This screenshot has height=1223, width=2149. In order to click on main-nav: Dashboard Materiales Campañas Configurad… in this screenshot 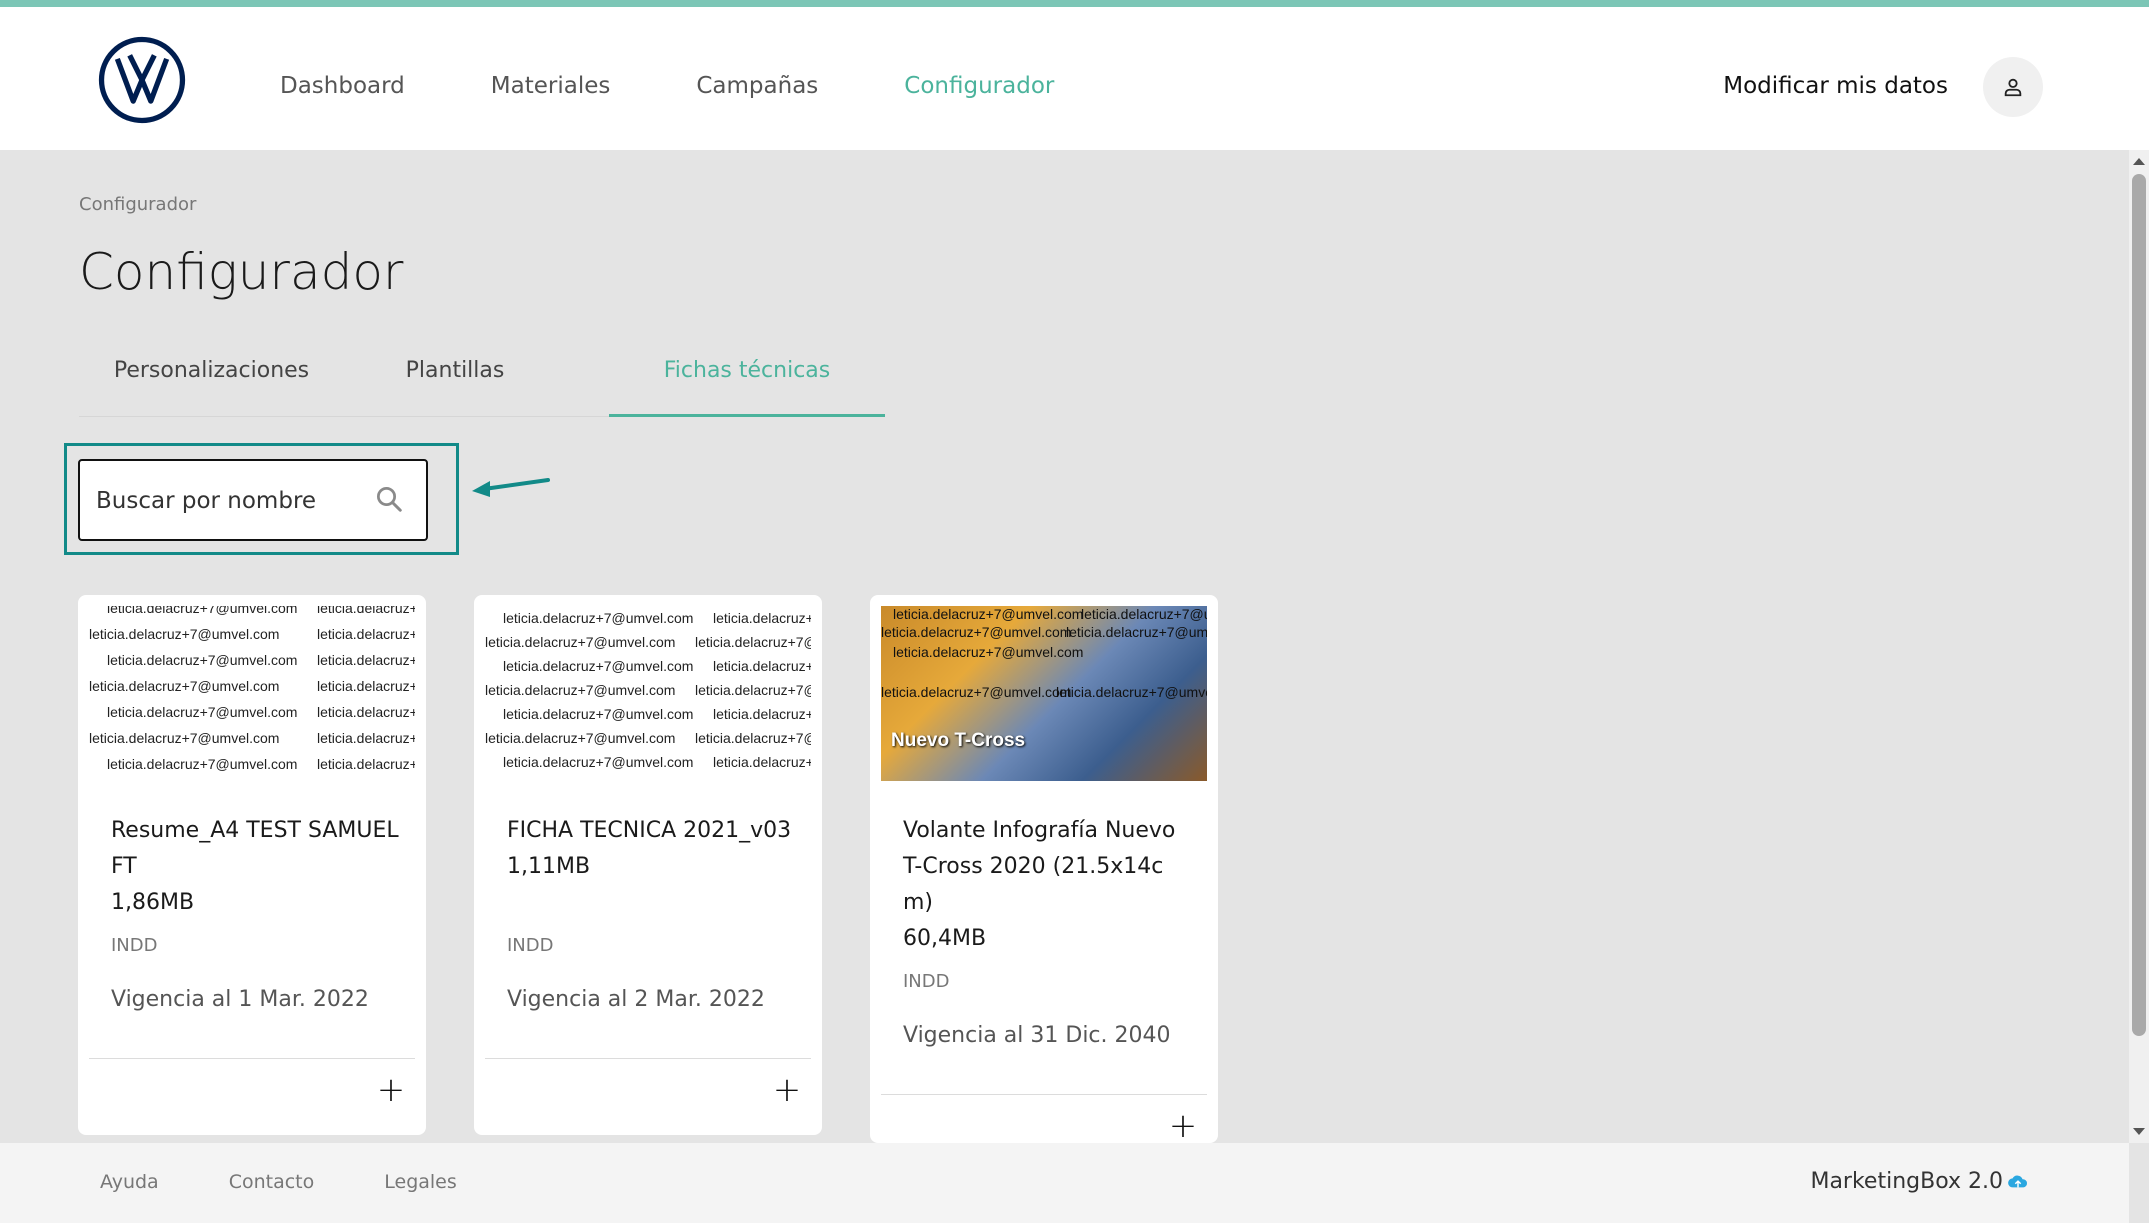, I will do `click(710, 86)`.